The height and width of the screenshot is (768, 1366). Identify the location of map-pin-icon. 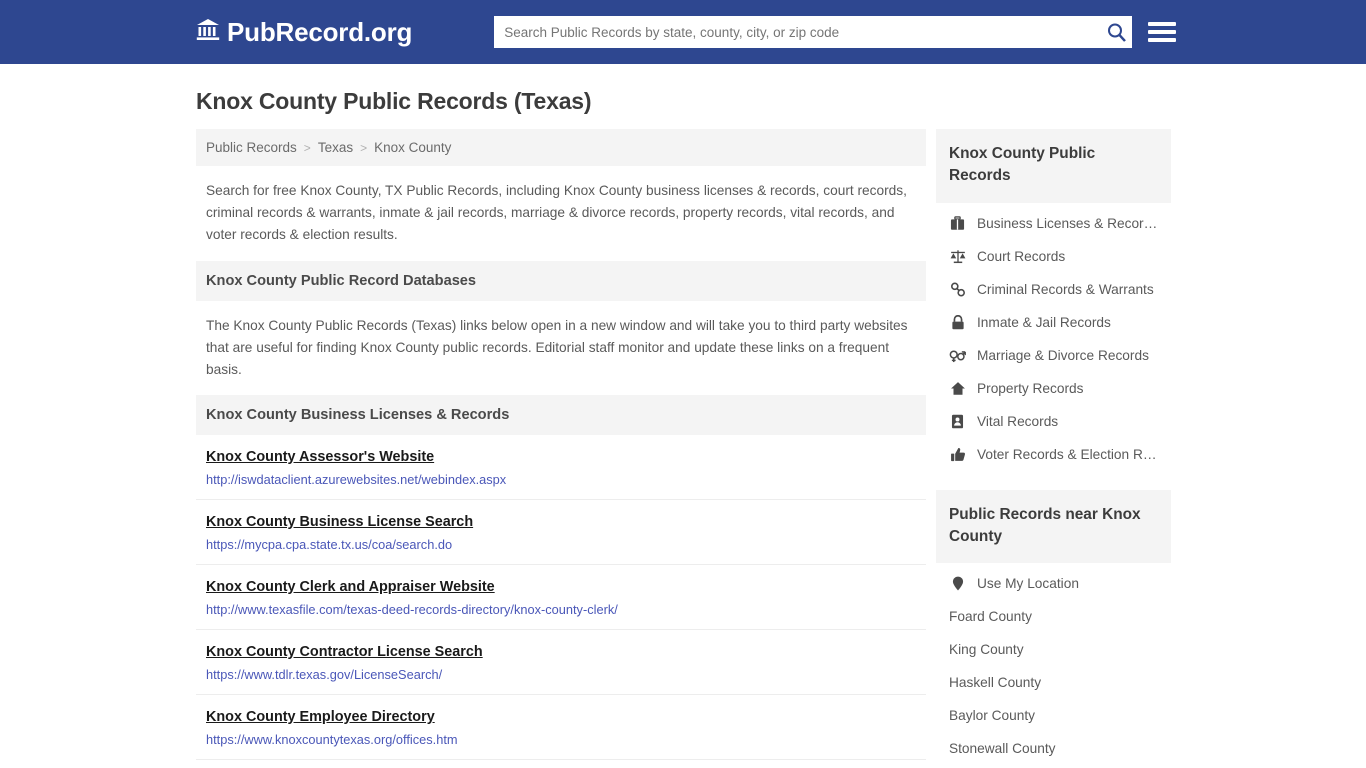
(957, 583).